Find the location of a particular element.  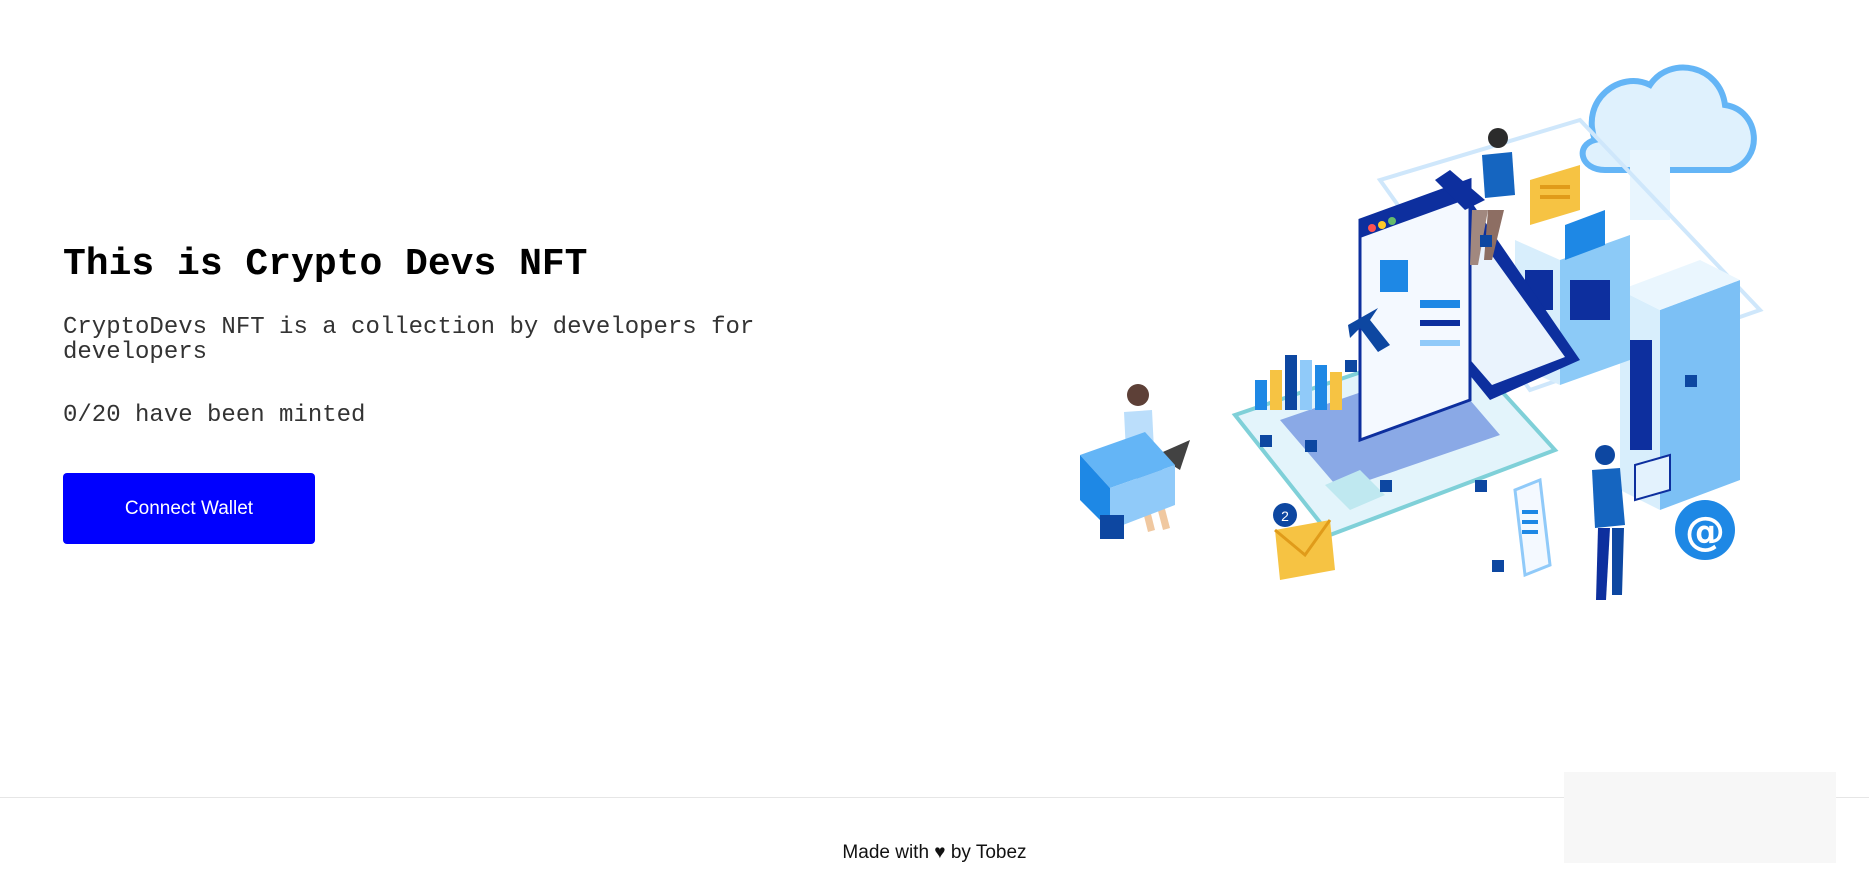

mint-status: 0/20 have been minted is located at coordinates (214, 415).